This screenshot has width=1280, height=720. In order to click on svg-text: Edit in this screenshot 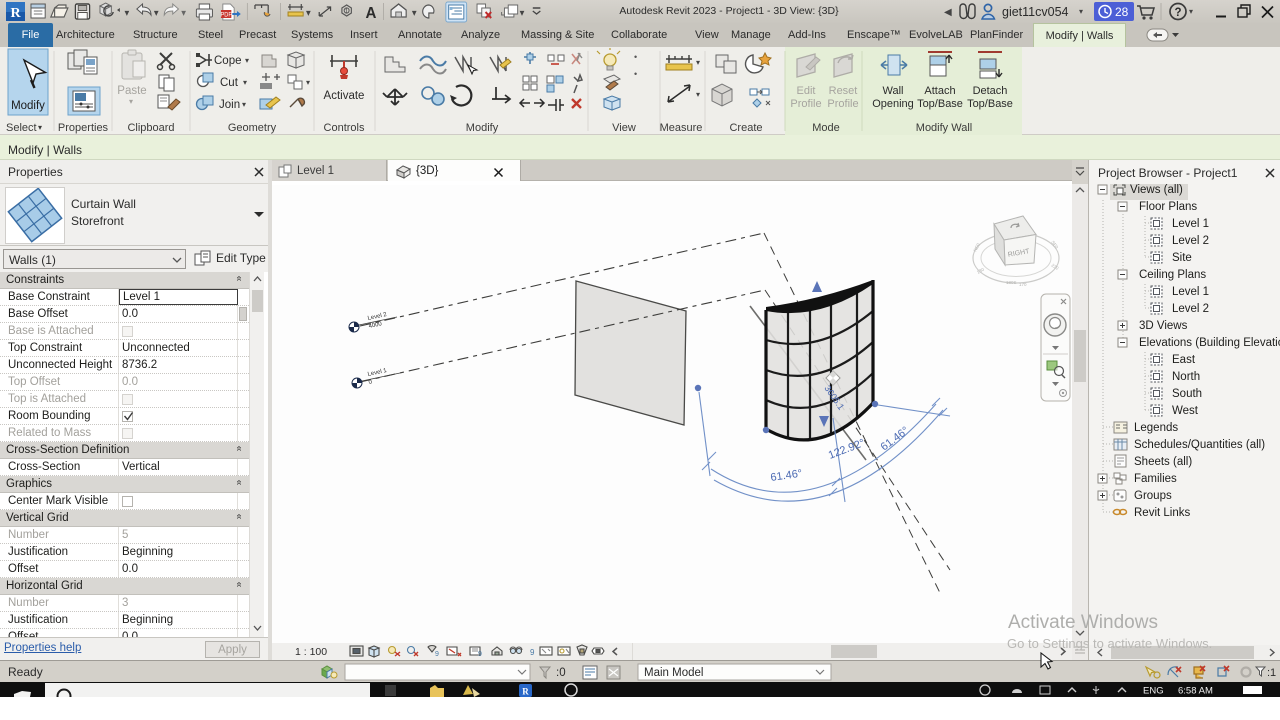, I will do `click(806, 91)`.